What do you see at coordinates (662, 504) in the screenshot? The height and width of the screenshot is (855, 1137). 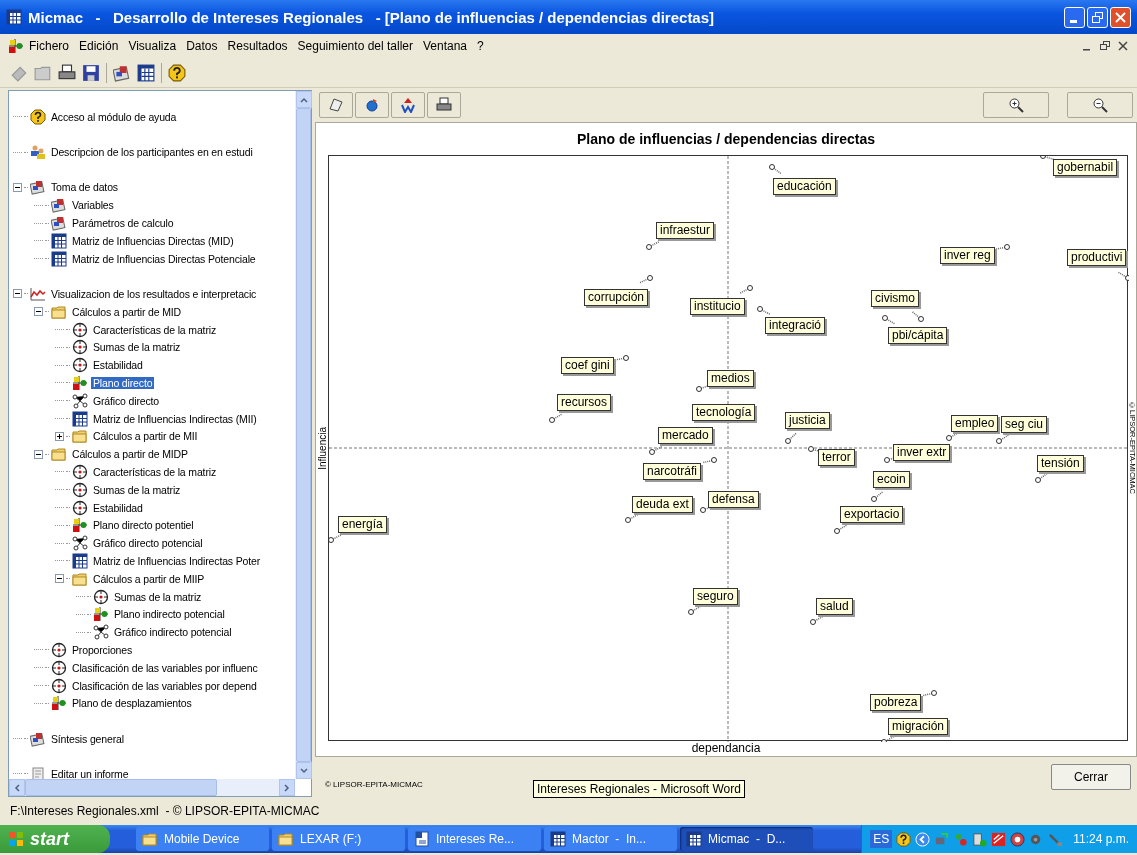 I see `point-label: deuda ext` at bounding box center [662, 504].